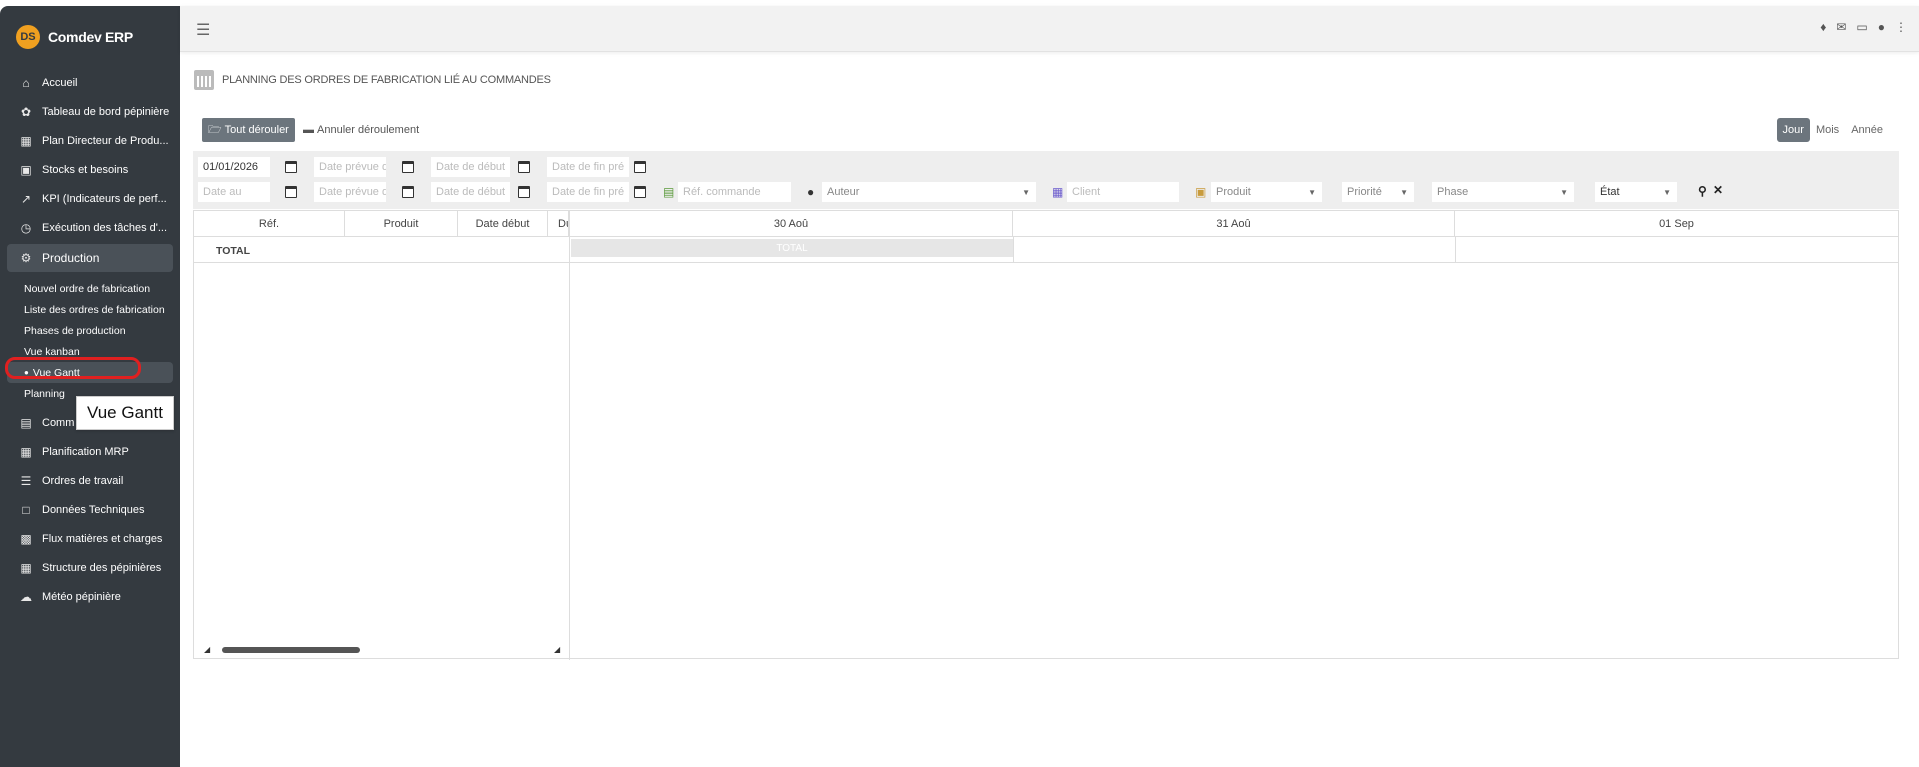 Image resolution: width=1919 pixels, height=767 pixels. I want to click on sidebar-item-accueil: ⌂ Accueil, so click(90, 82).